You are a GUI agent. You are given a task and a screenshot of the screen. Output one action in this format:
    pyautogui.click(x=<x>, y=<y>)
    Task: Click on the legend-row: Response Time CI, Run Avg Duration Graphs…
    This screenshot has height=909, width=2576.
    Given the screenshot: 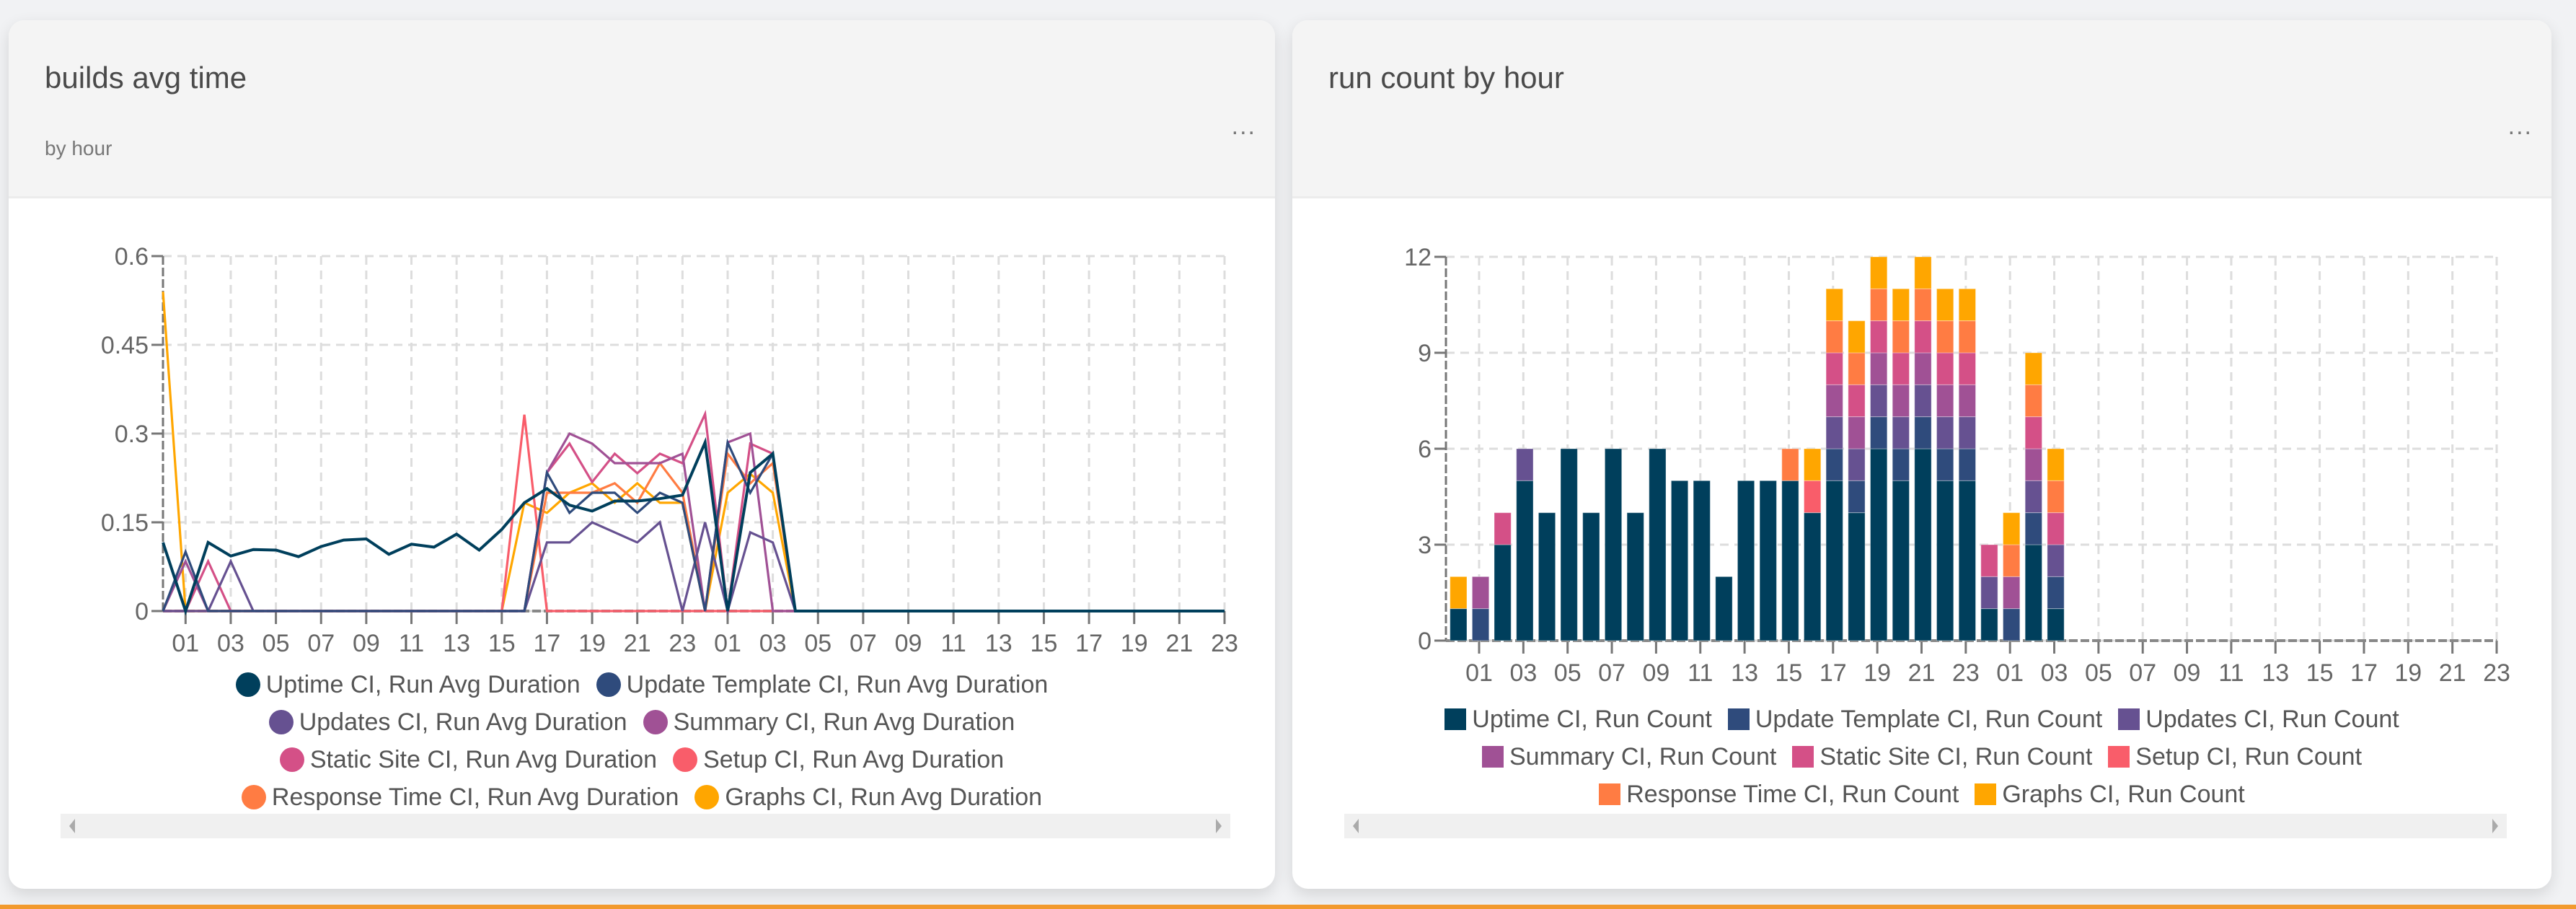 What is the action you would take?
    pyautogui.click(x=642, y=797)
    